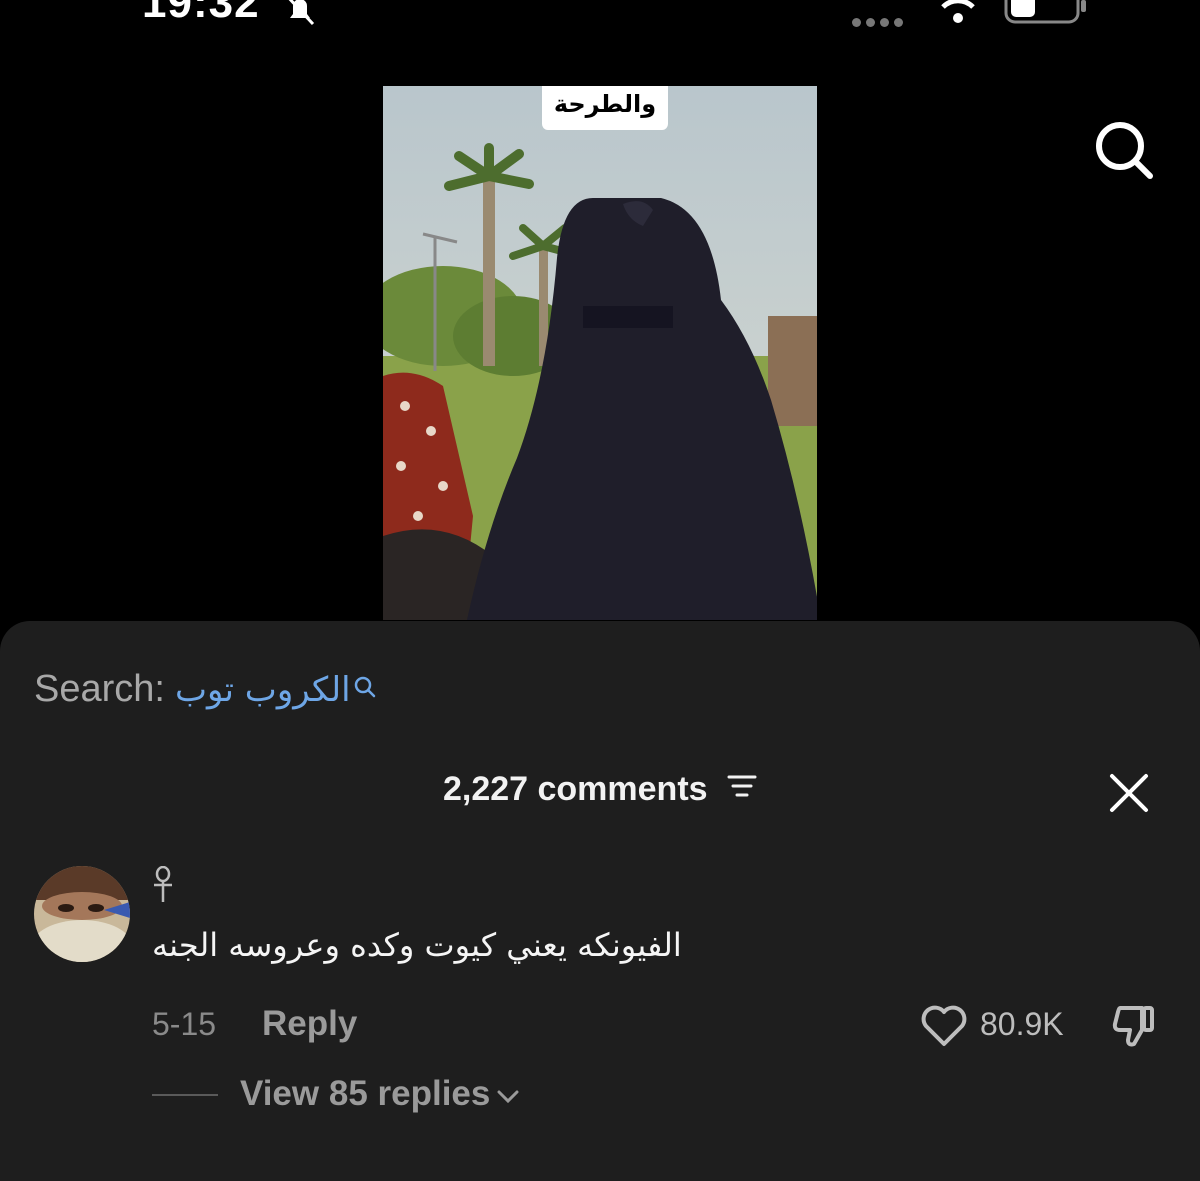 This screenshot has width=1200, height=1181. Describe the element at coordinates (600, 20) in the screenshot. I see `status-bar: 19:32` at that location.